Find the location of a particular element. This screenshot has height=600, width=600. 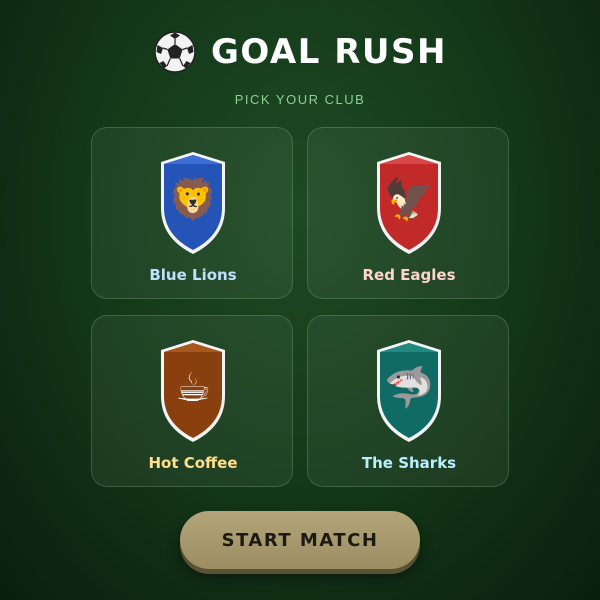

team-card-red-eagles: 🦅 Red Eagles is located at coordinates (408, 213).